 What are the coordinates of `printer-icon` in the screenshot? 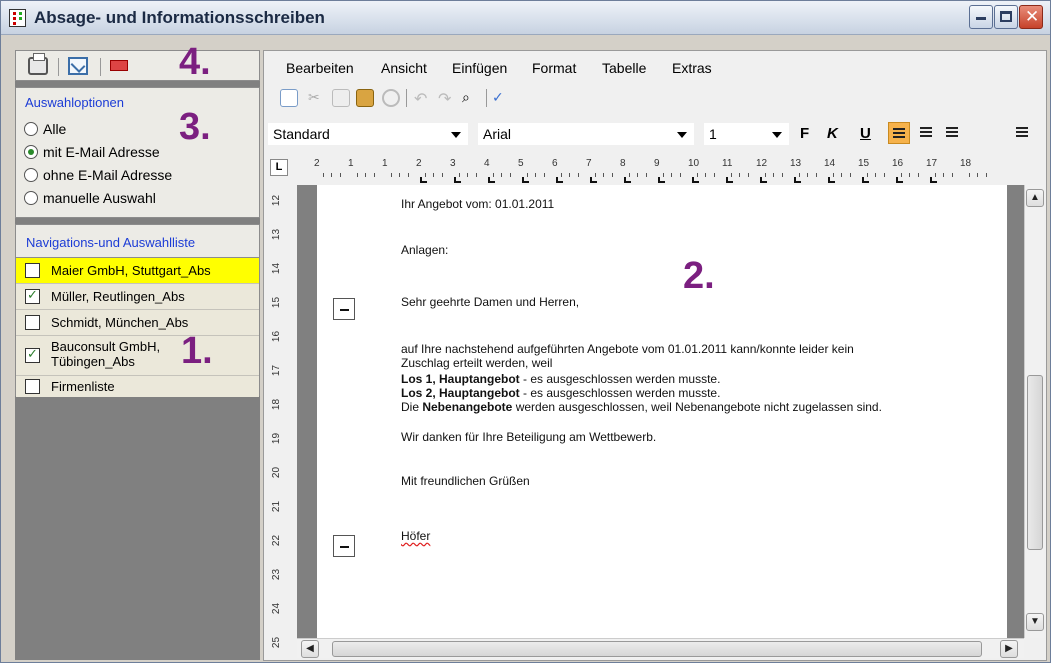 It's located at (38, 64).